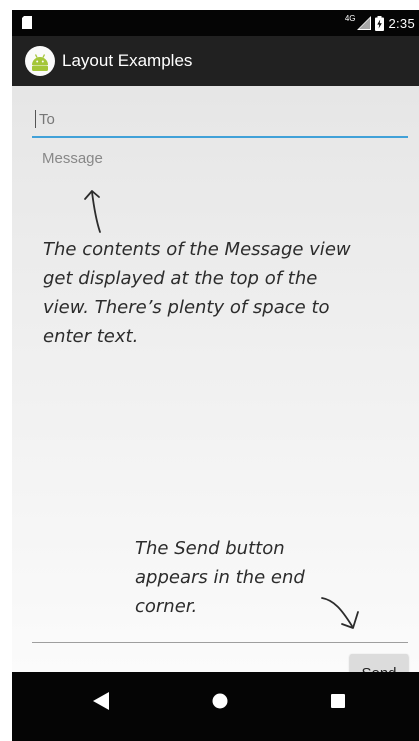  I want to click on message-placeholder: Message, so click(72, 158).